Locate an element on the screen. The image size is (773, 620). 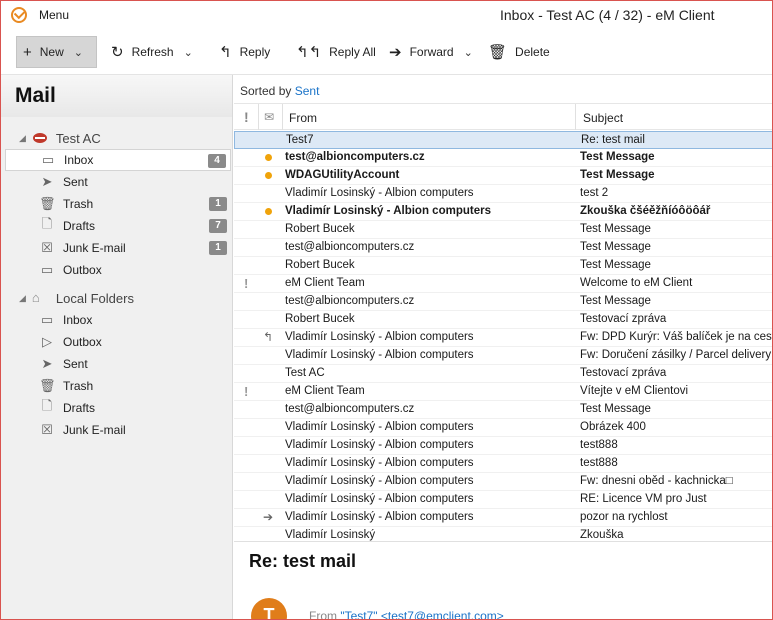
row-from: Vladimír Losinský is located at coordinates (330, 535).